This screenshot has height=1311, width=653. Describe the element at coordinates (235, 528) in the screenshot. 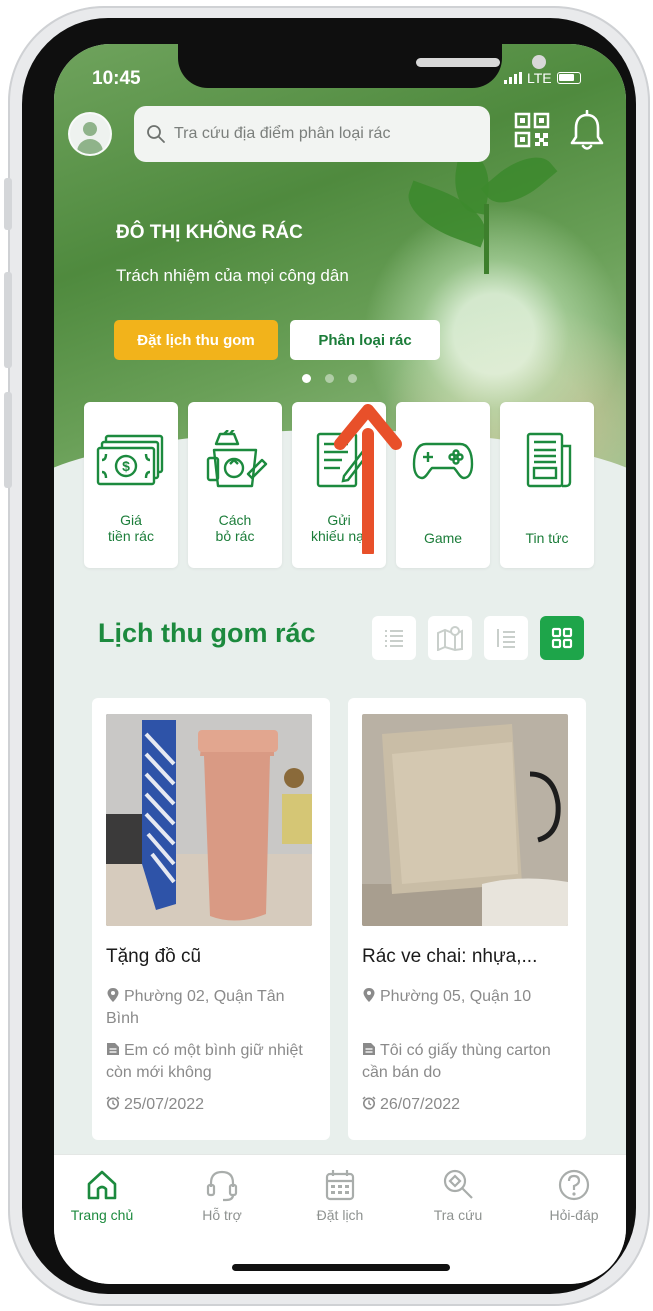

I see `feature-label: Cách bỏ rác` at that location.